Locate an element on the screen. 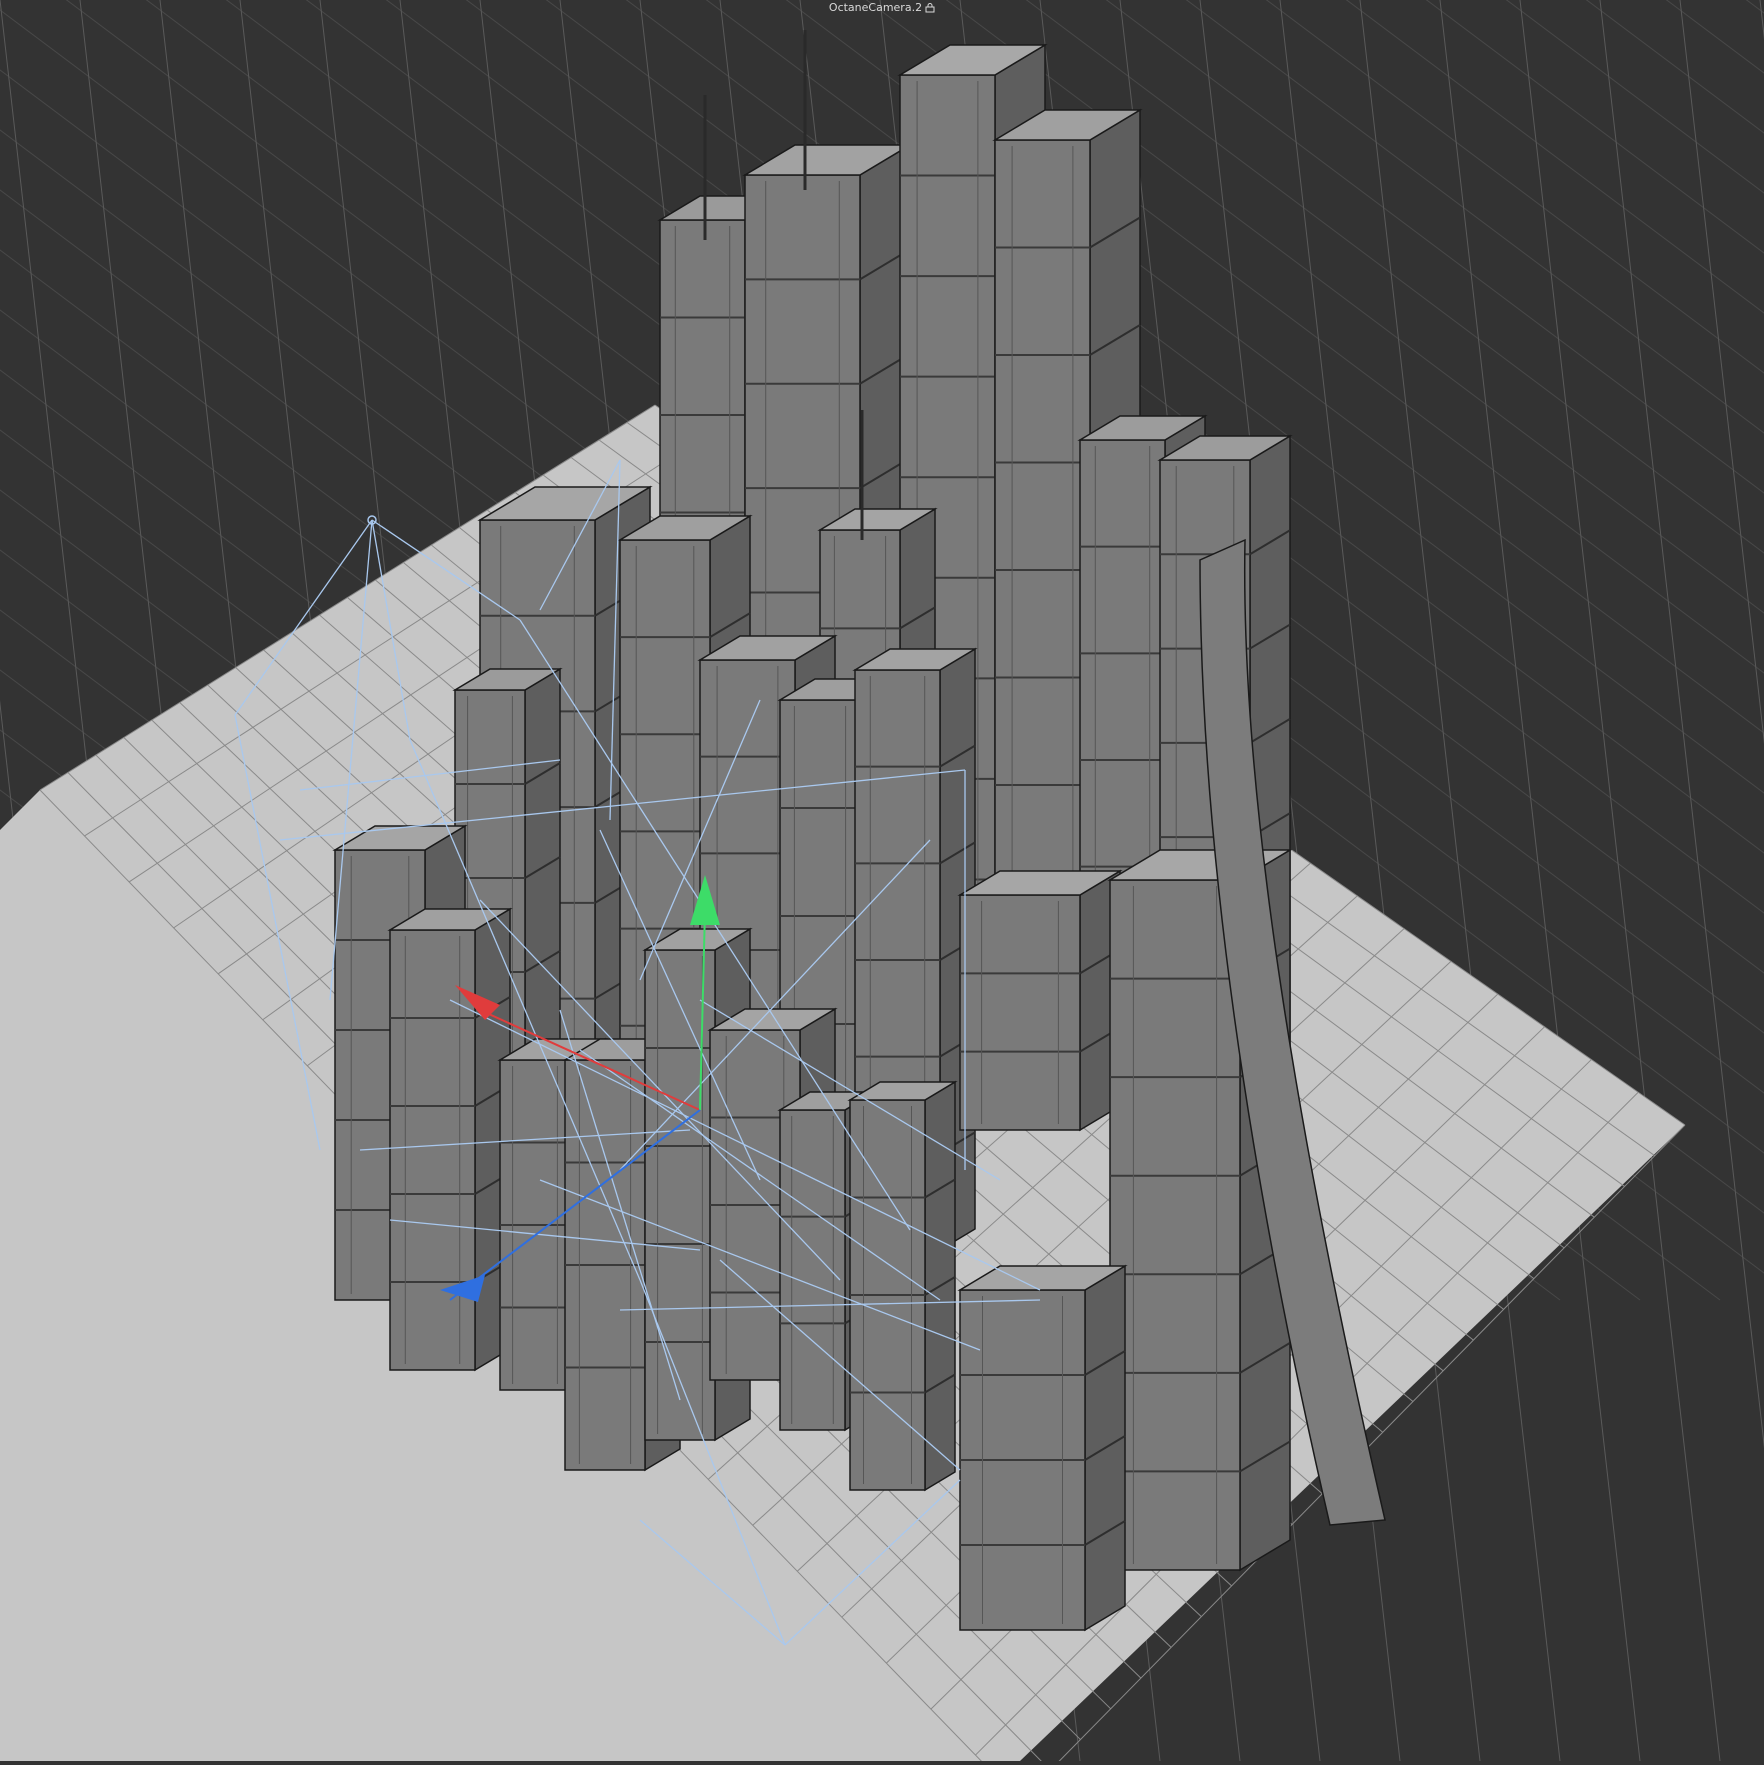 The height and width of the screenshot is (1765, 1764). camera-lock-icon is located at coordinates (930, 7).